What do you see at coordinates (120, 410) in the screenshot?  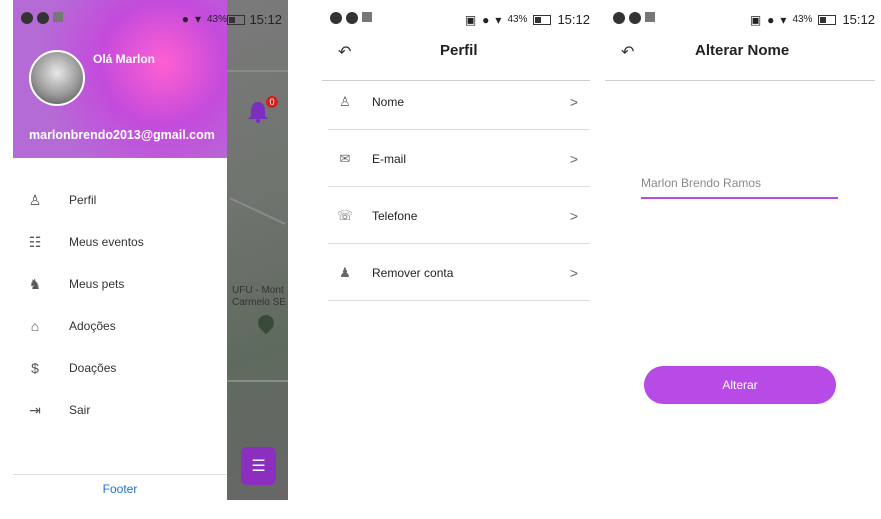 I see `drawer-item-sair: ⇥ Sair` at bounding box center [120, 410].